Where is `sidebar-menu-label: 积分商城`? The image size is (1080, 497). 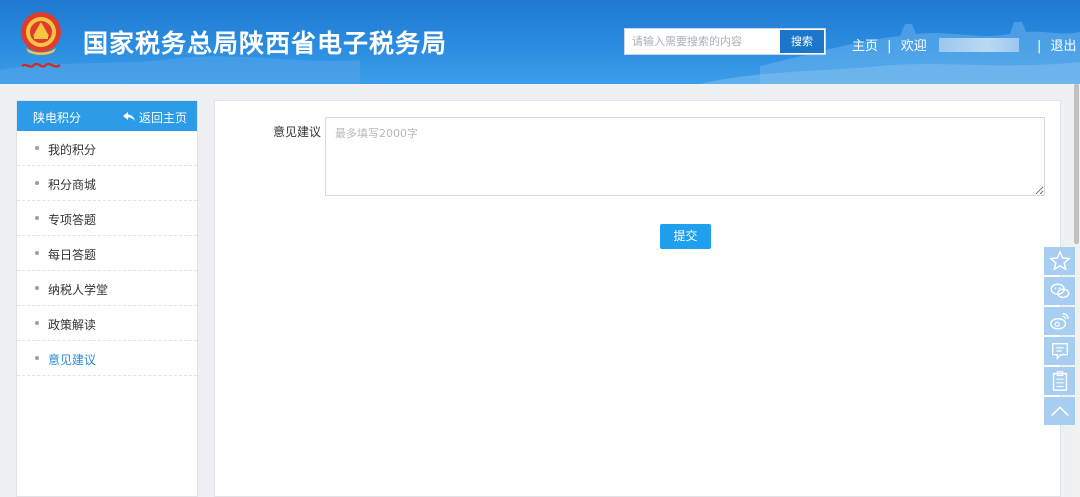 sidebar-menu-label: 积分商城 is located at coordinates (72, 185).